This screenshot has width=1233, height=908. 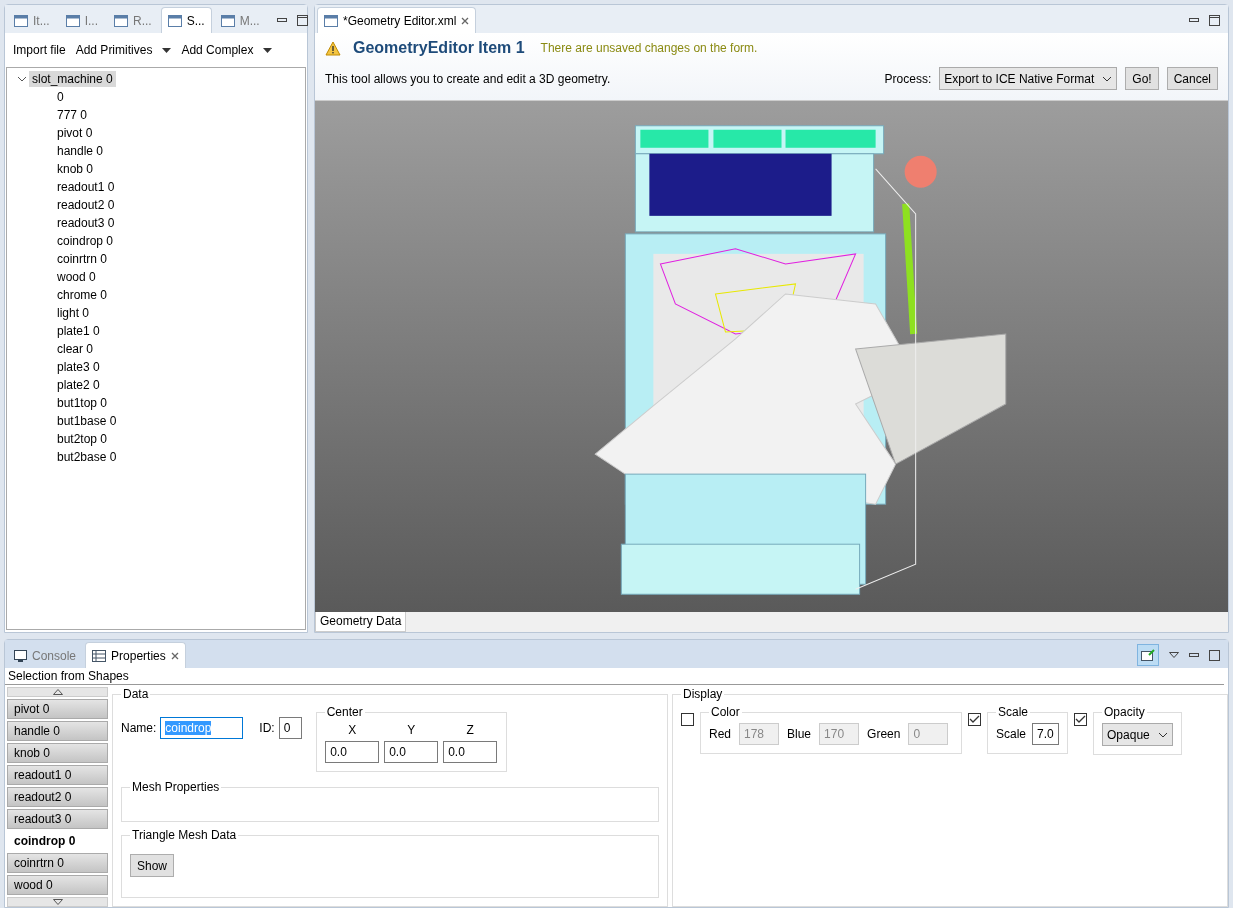 I want to click on shape-list-item: readout3 0, so click(x=57, y=819).